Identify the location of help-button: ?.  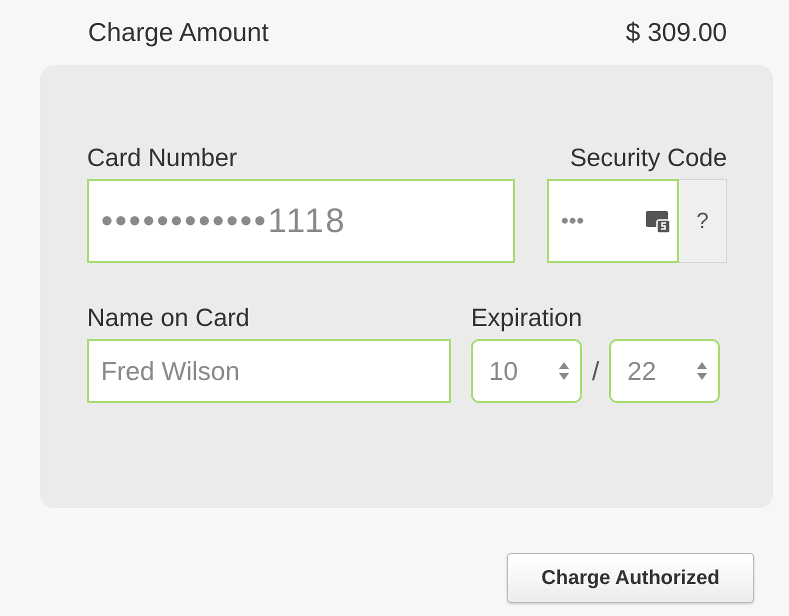
(703, 221).